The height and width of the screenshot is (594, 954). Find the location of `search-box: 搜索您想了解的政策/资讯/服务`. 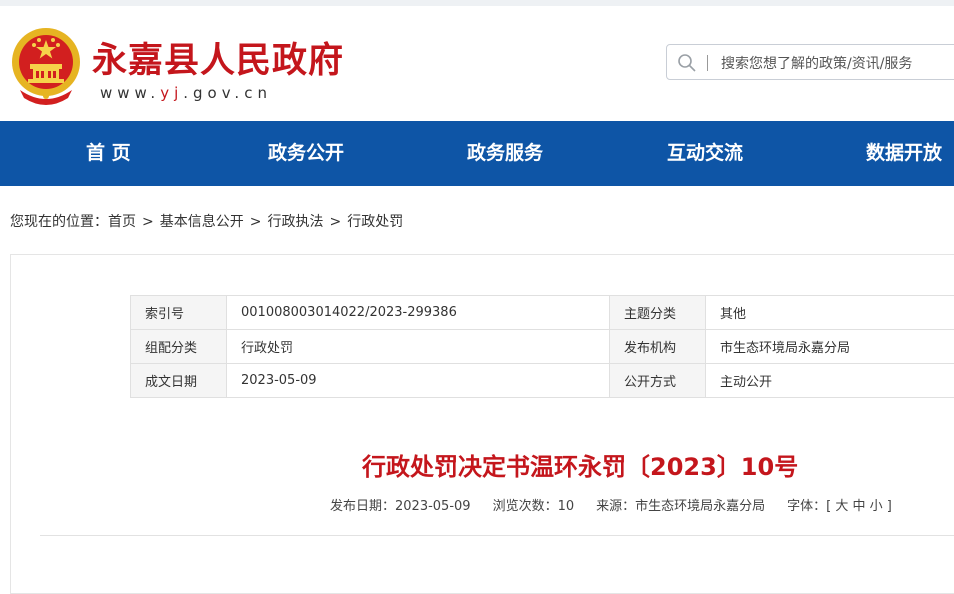

search-box: 搜索您想了解的政策/资讯/服务 is located at coordinates (810, 62).